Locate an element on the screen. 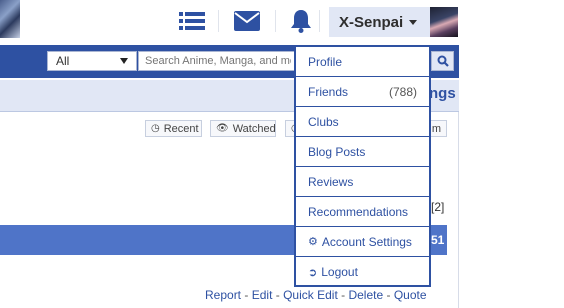 This screenshot has height=308, width=564. menu-item-friends: Friends (788) is located at coordinates (362, 92).